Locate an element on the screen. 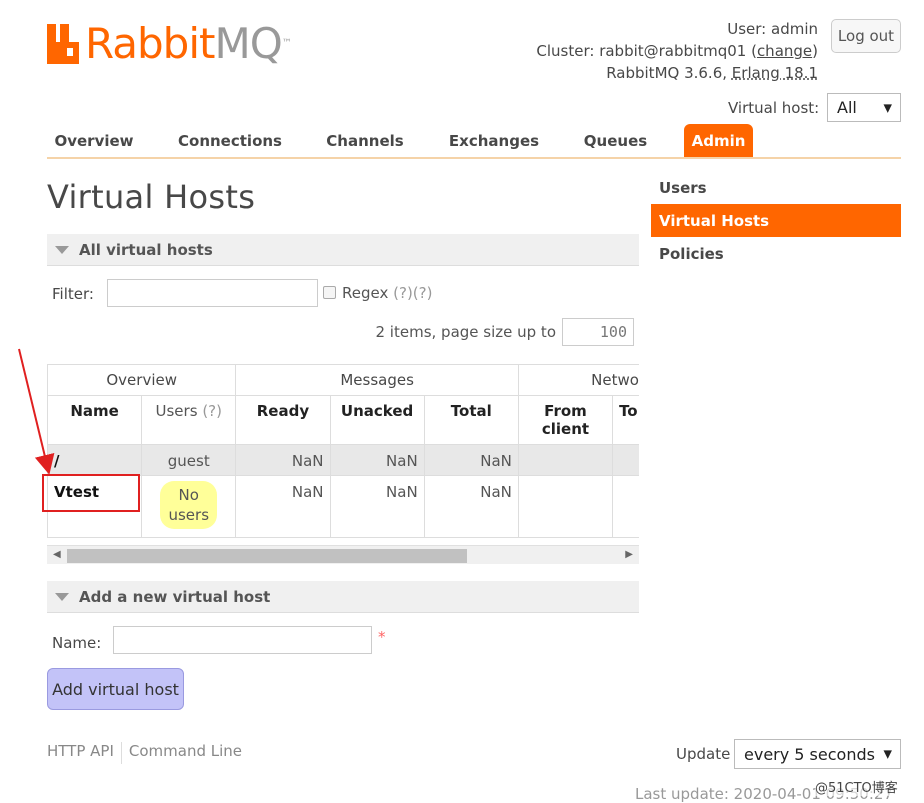 Image resolution: width=924 pixels, height=803 pixels. users-help-link: (?) is located at coordinates (212, 411).